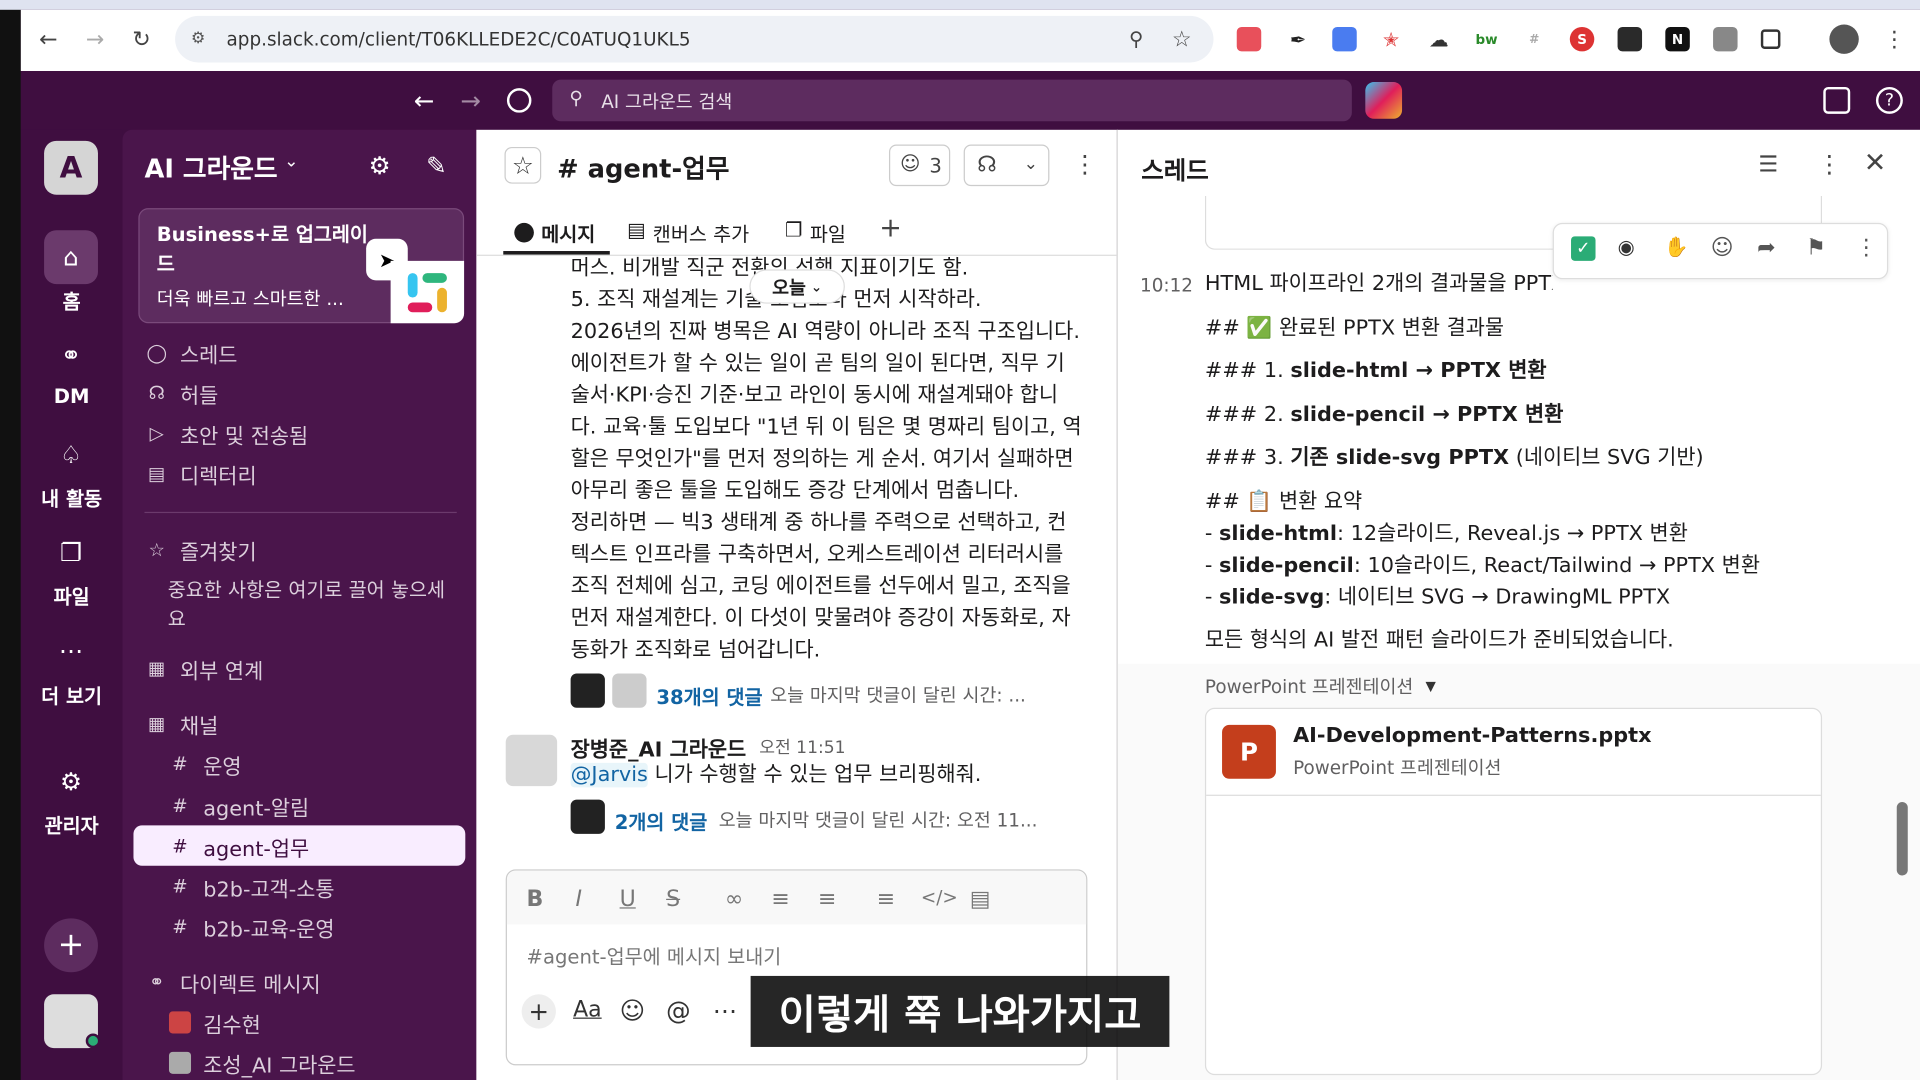 This screenshot has width=1920, height=1080. I want to click on more-icon: ⋯, so click(71, 650).